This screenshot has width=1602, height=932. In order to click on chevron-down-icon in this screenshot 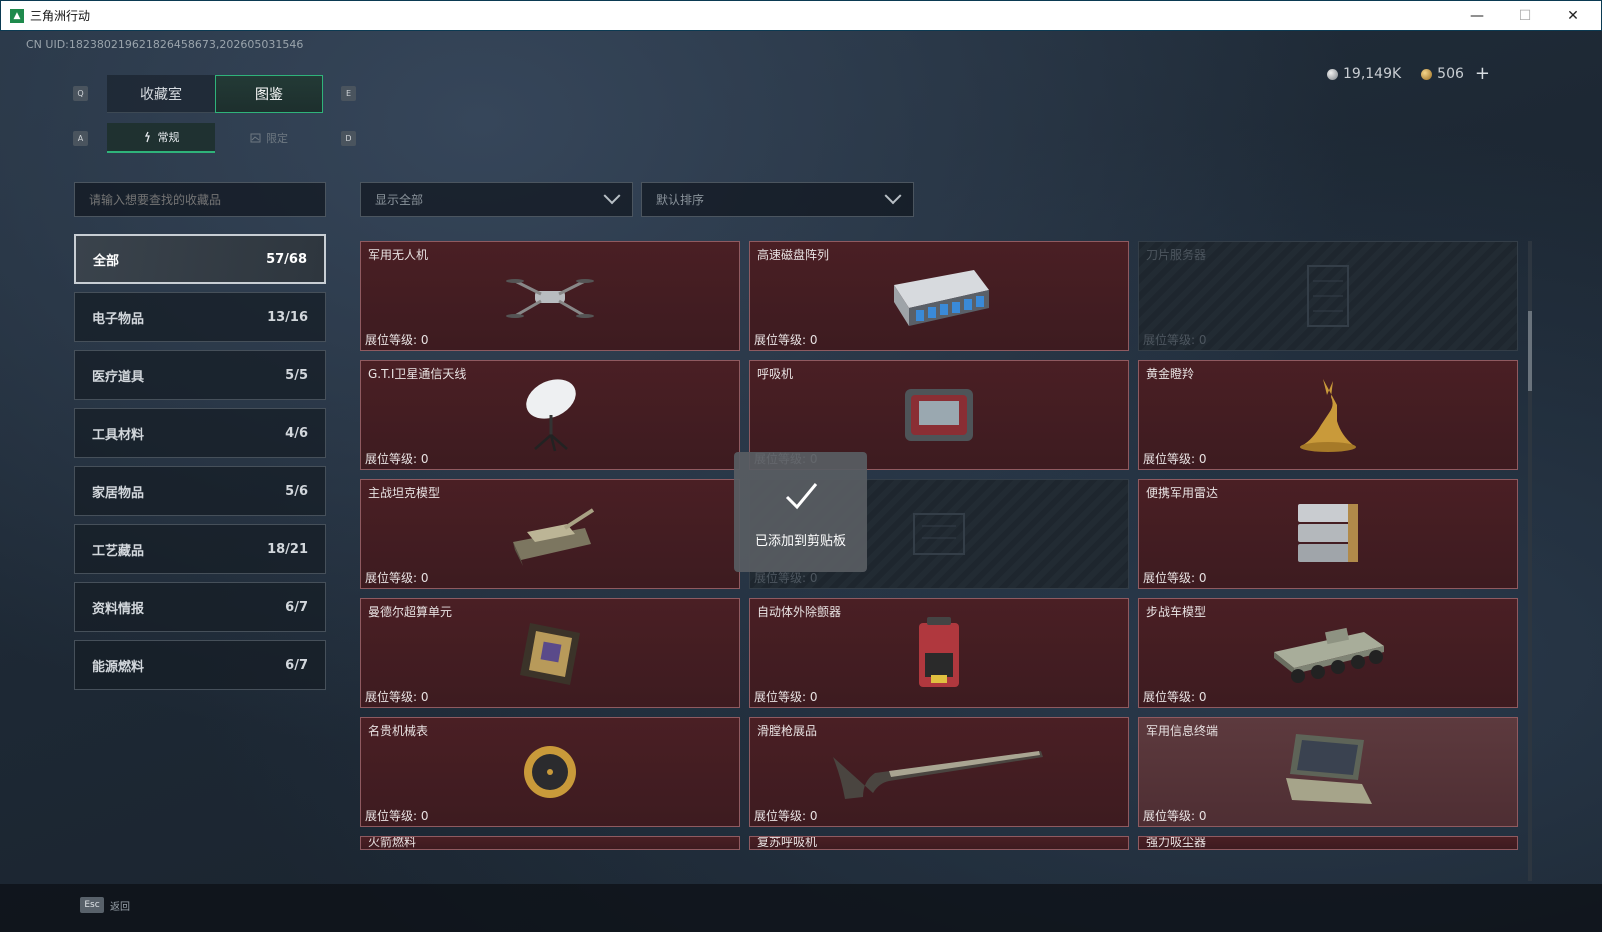, I will do `click(893, 195)`.